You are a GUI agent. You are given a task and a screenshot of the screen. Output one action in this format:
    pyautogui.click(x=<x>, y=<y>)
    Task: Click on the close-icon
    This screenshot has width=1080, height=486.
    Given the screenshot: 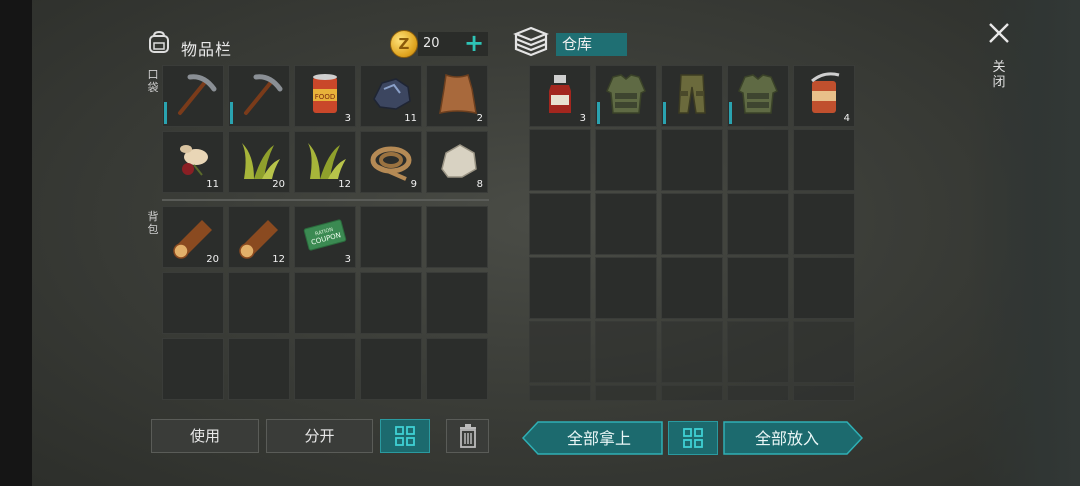 What is the action you would take?
    pyautogui.click(x=999, y=33)
    